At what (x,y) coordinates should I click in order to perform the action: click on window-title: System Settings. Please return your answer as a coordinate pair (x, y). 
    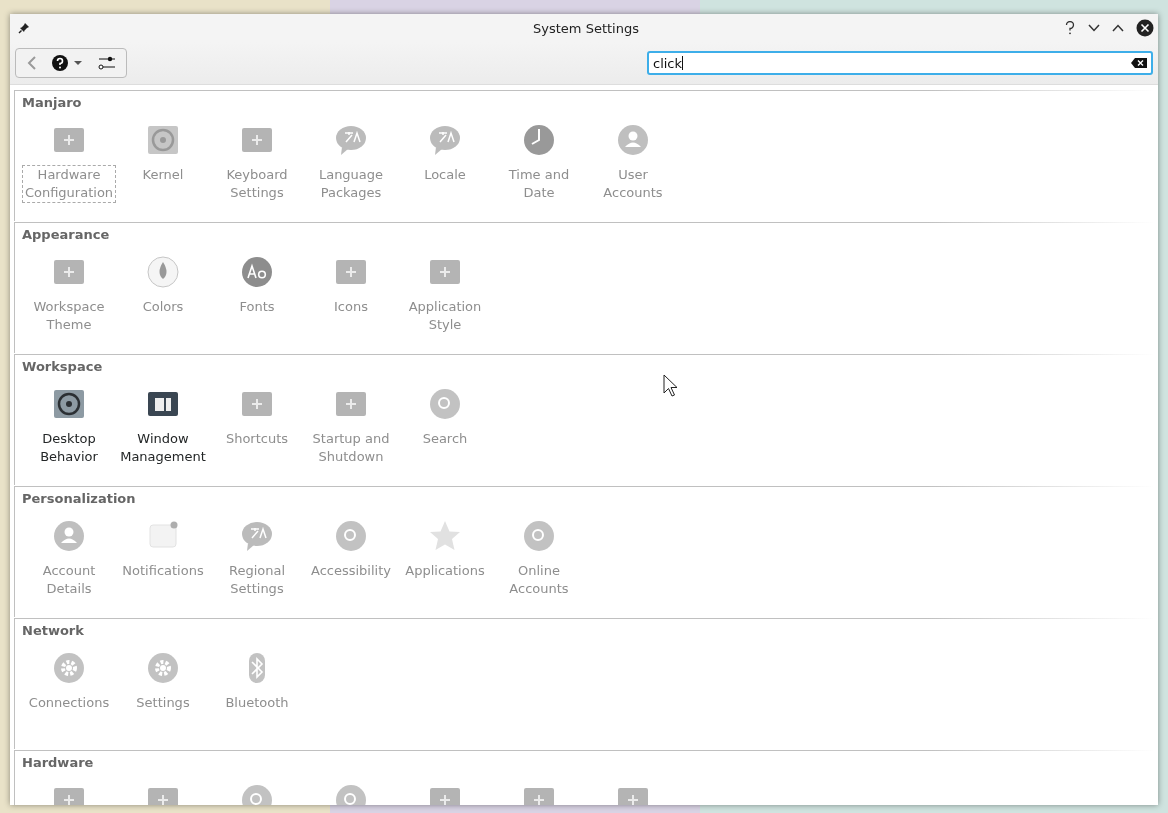
    Looking at the image, I should click on (586, 28).